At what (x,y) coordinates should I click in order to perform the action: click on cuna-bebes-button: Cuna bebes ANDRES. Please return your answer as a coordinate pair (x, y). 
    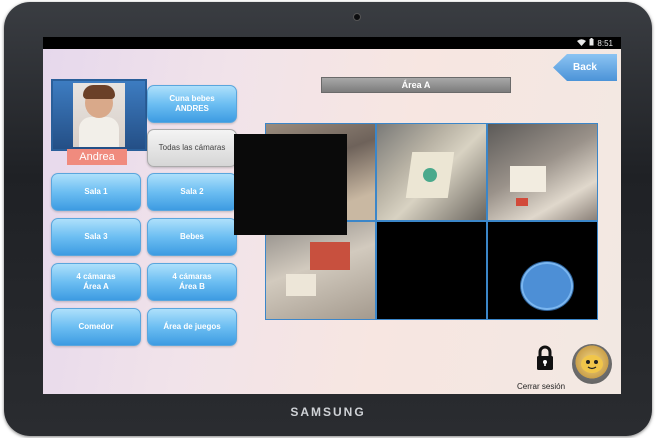
    Looking at the image, I should click on (192, 104).